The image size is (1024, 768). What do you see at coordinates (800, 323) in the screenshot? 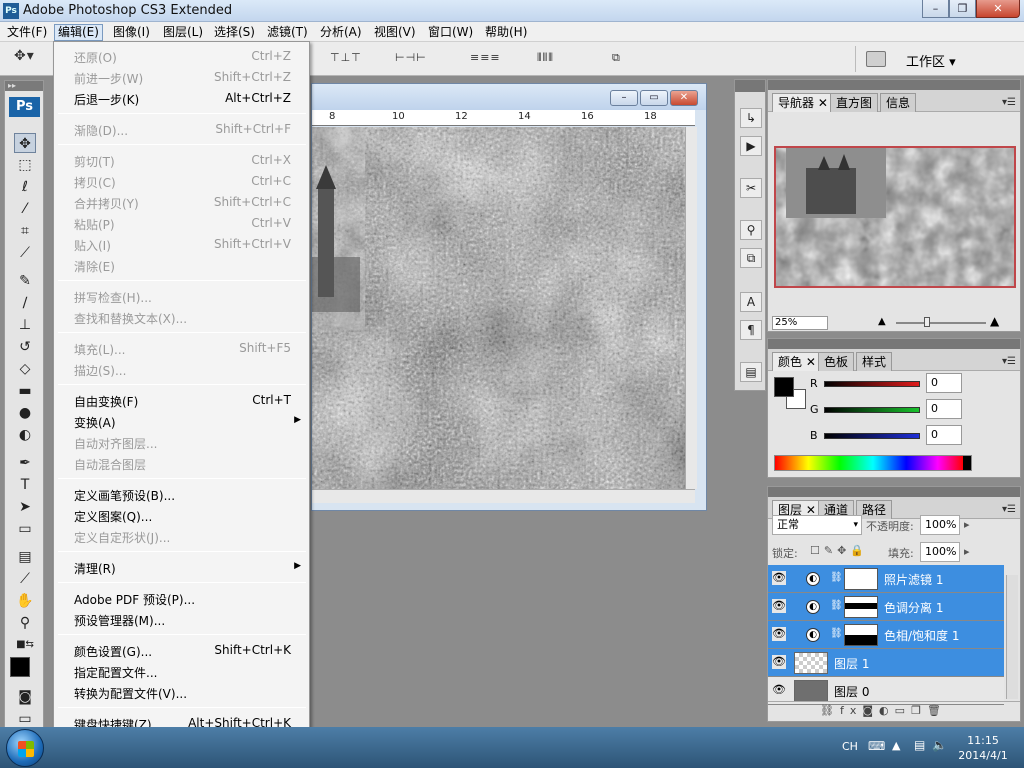
I see `navigator-zoom-field: 25%` at bounding box center [800, 323].